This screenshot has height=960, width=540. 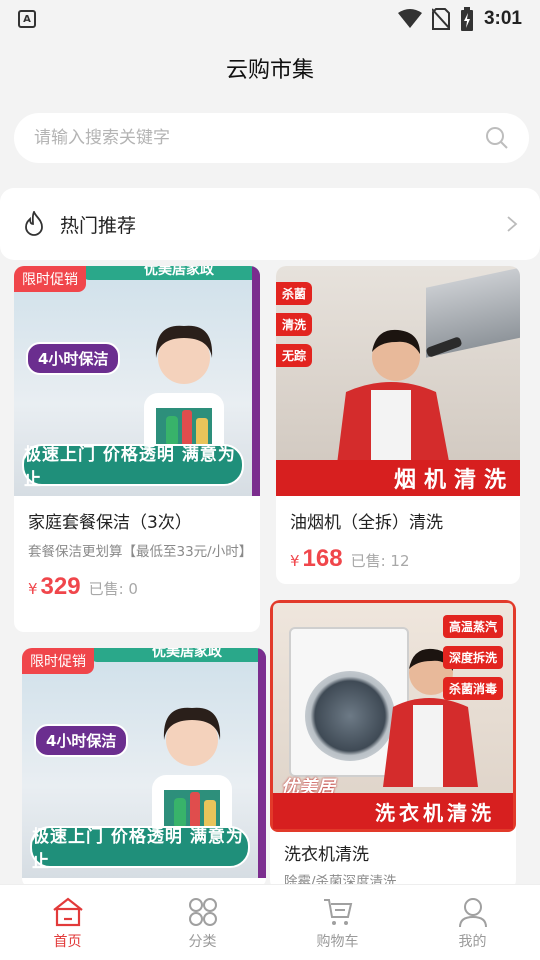 What do you see at coordinates (502, 18) in the screenshot?
I see `status-time: 3:01` at bounding box center [502, 18].